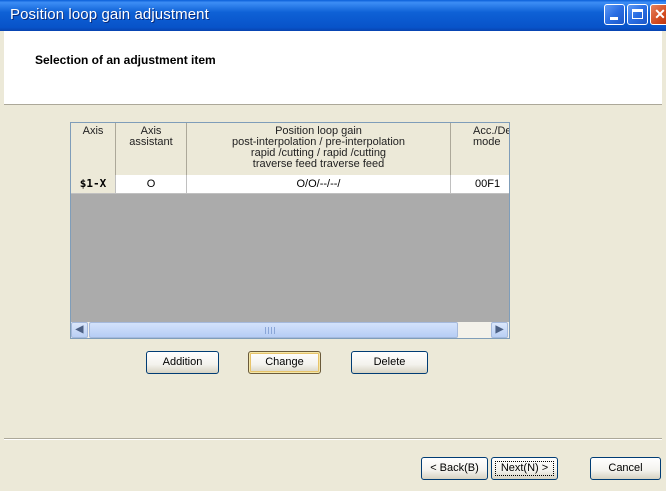 The width and height of the screenshot is (666, 491). I want to click on scroll-thumb, so click(273, 330).